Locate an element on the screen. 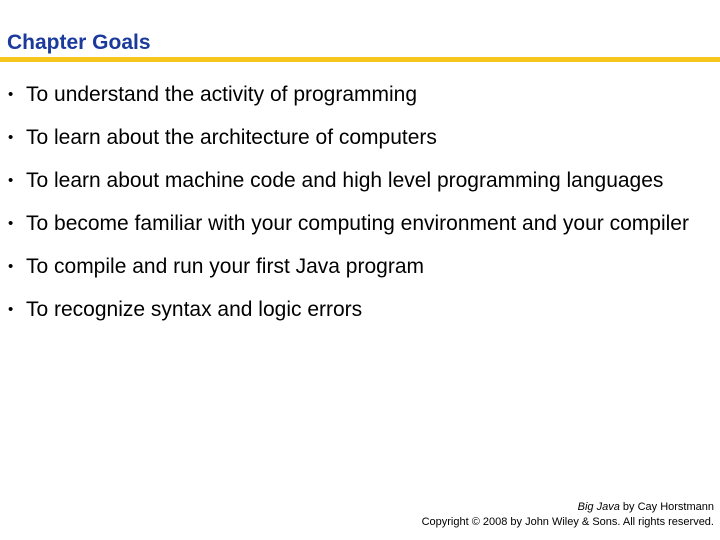  title-divider is located at coordinates (360, 59).